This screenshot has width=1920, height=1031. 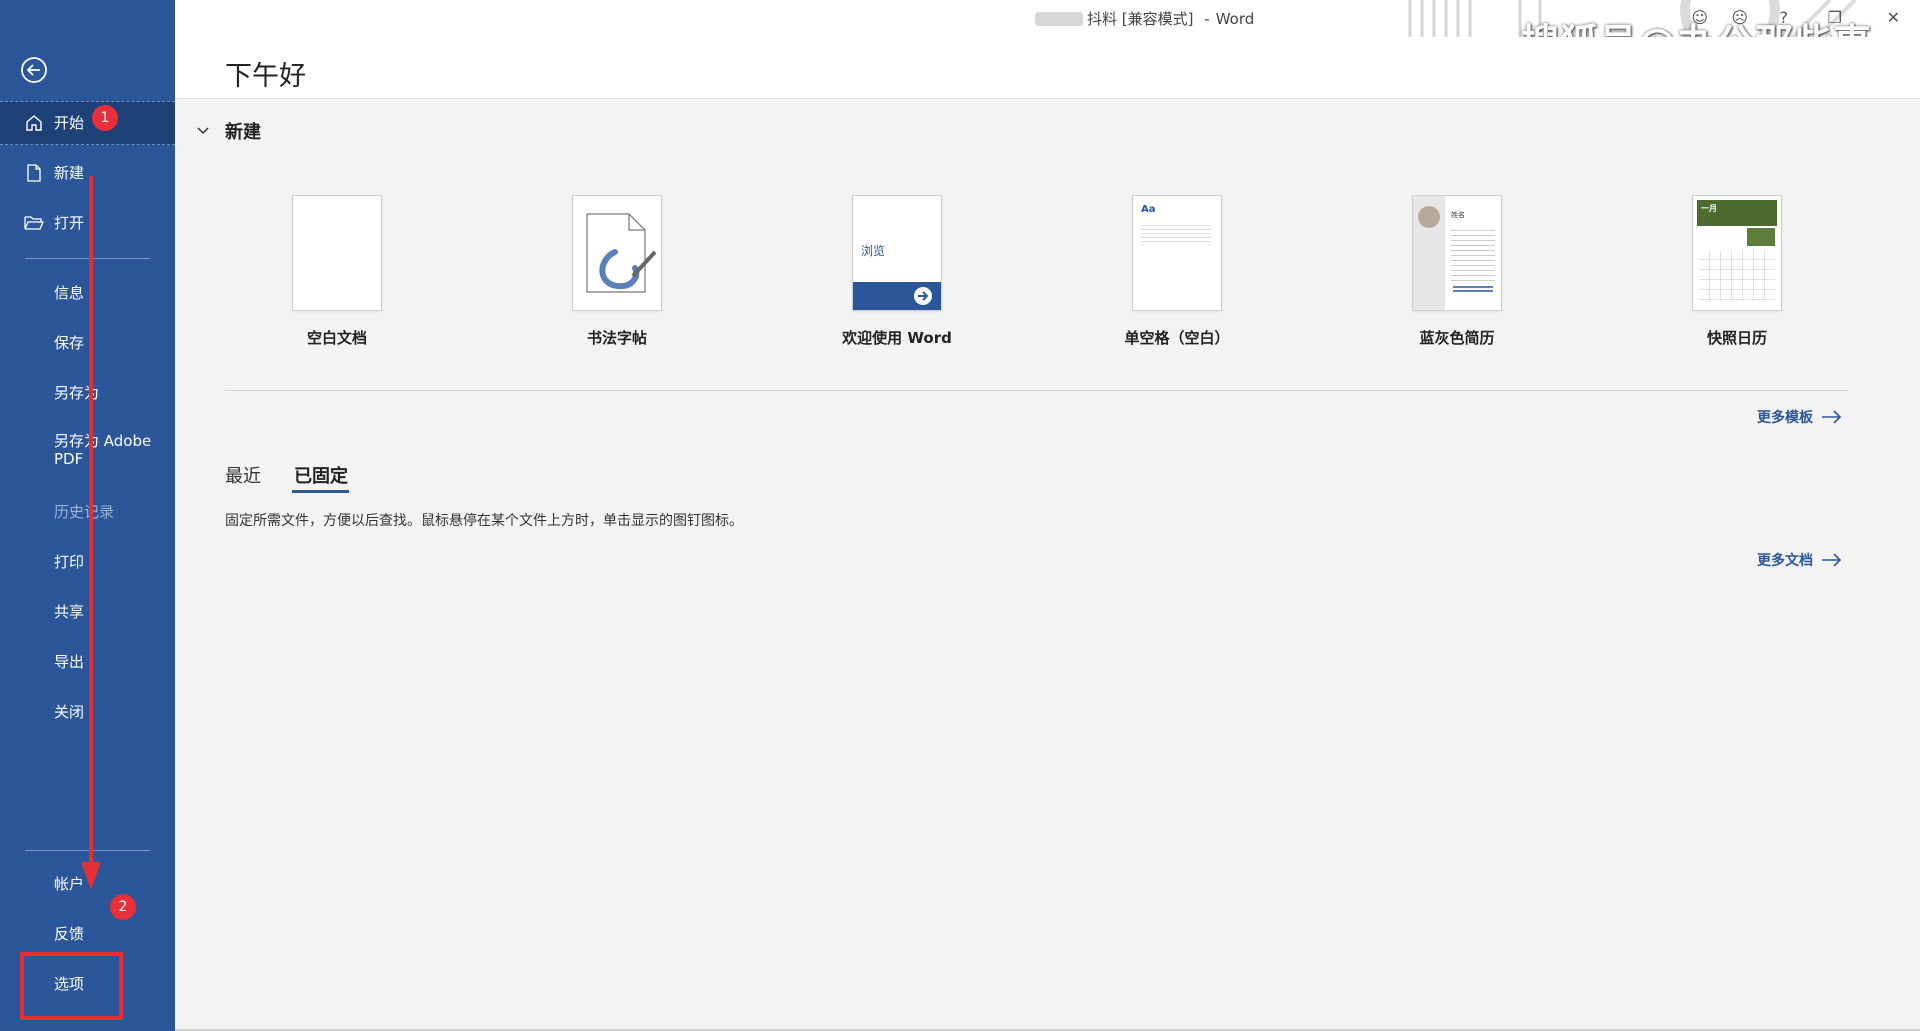 I want to click on template-resume-blue-gray: 姓名 蓝灰色简历, so click(x=1457, y=271).